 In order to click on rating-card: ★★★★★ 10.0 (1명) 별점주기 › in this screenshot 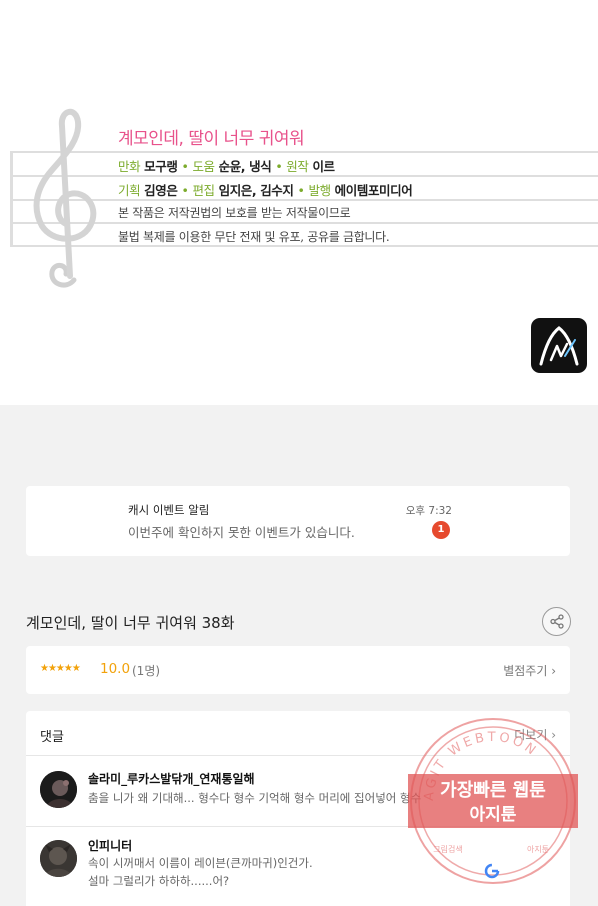, I will do `click(298, 670)`.